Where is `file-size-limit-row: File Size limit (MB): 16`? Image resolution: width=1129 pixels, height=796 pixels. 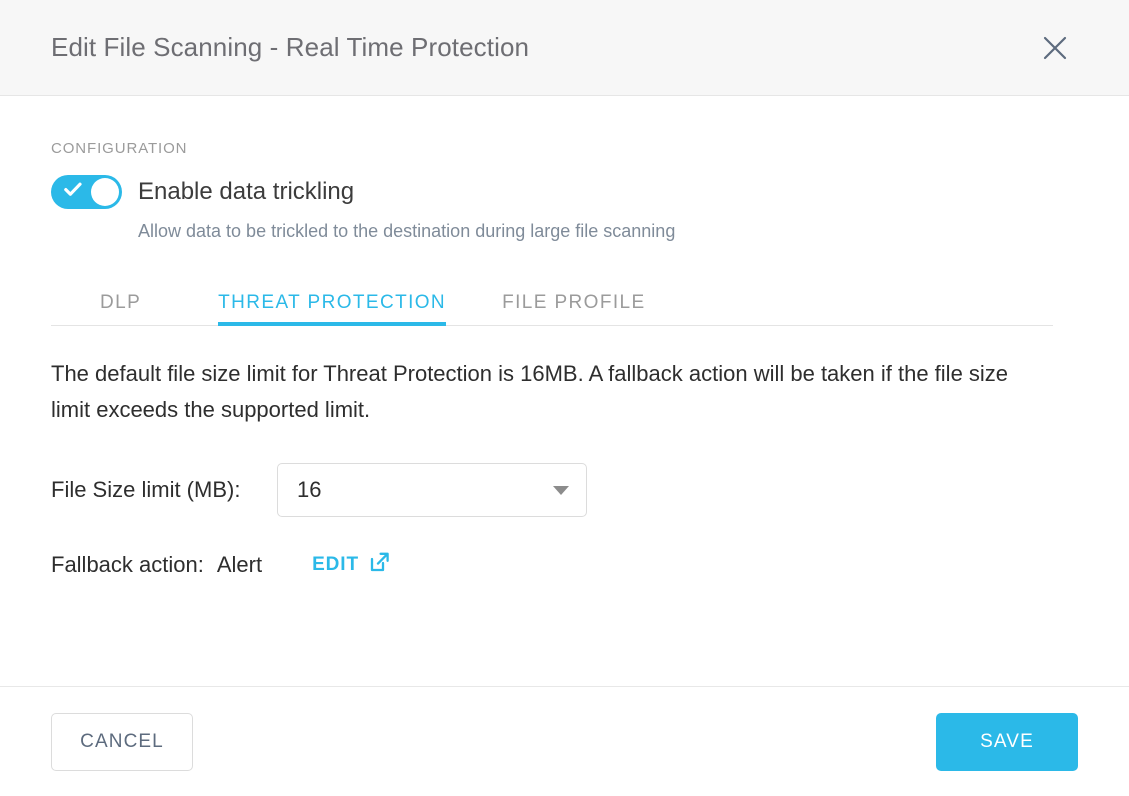
file-size-limit-row: File Size limit (MB): 16 is located at coordinates (564, 490).